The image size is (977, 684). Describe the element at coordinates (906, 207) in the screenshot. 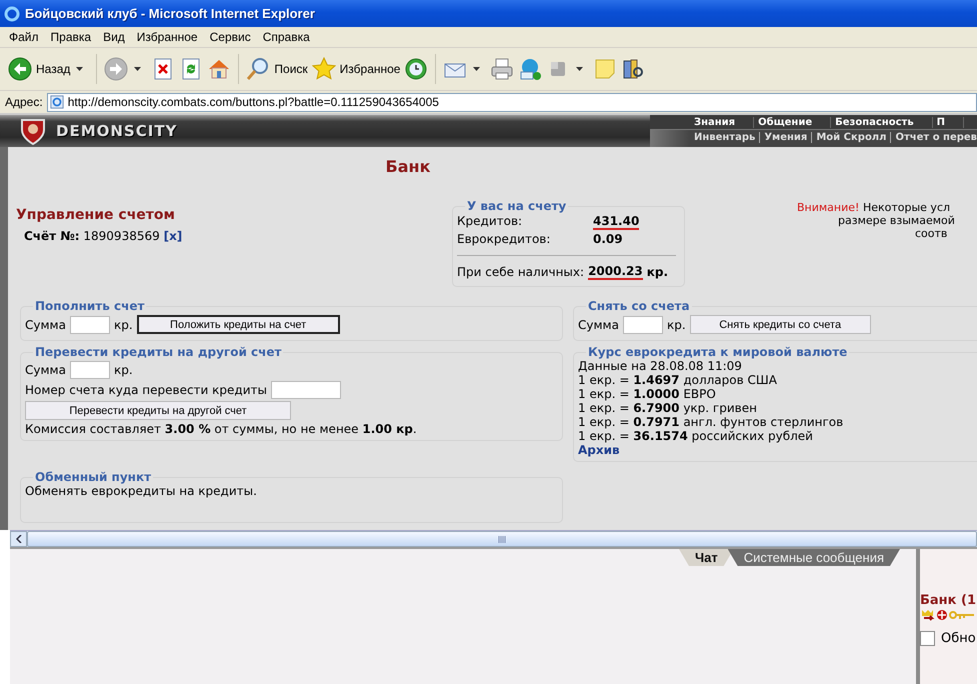

I see `warning-text: Некоторые усл` at that location.